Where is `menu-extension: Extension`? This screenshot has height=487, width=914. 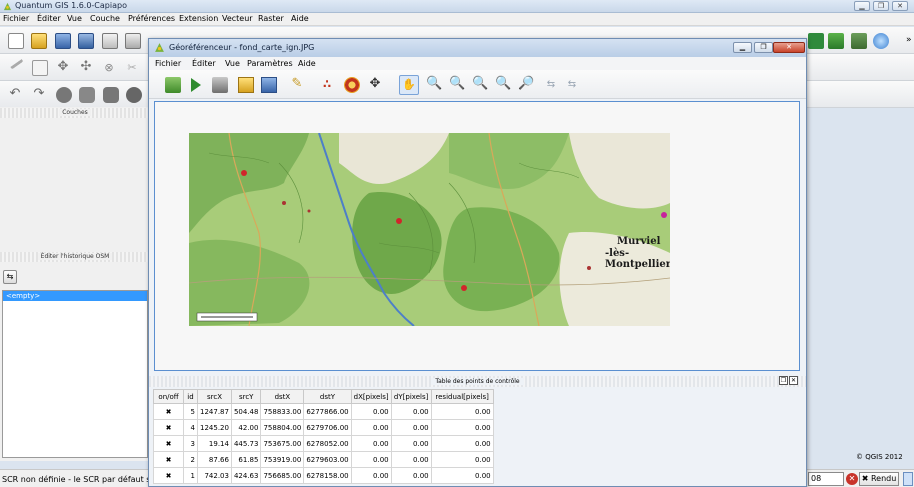
menu-extension: Extension is located at coordinates (198, 18).